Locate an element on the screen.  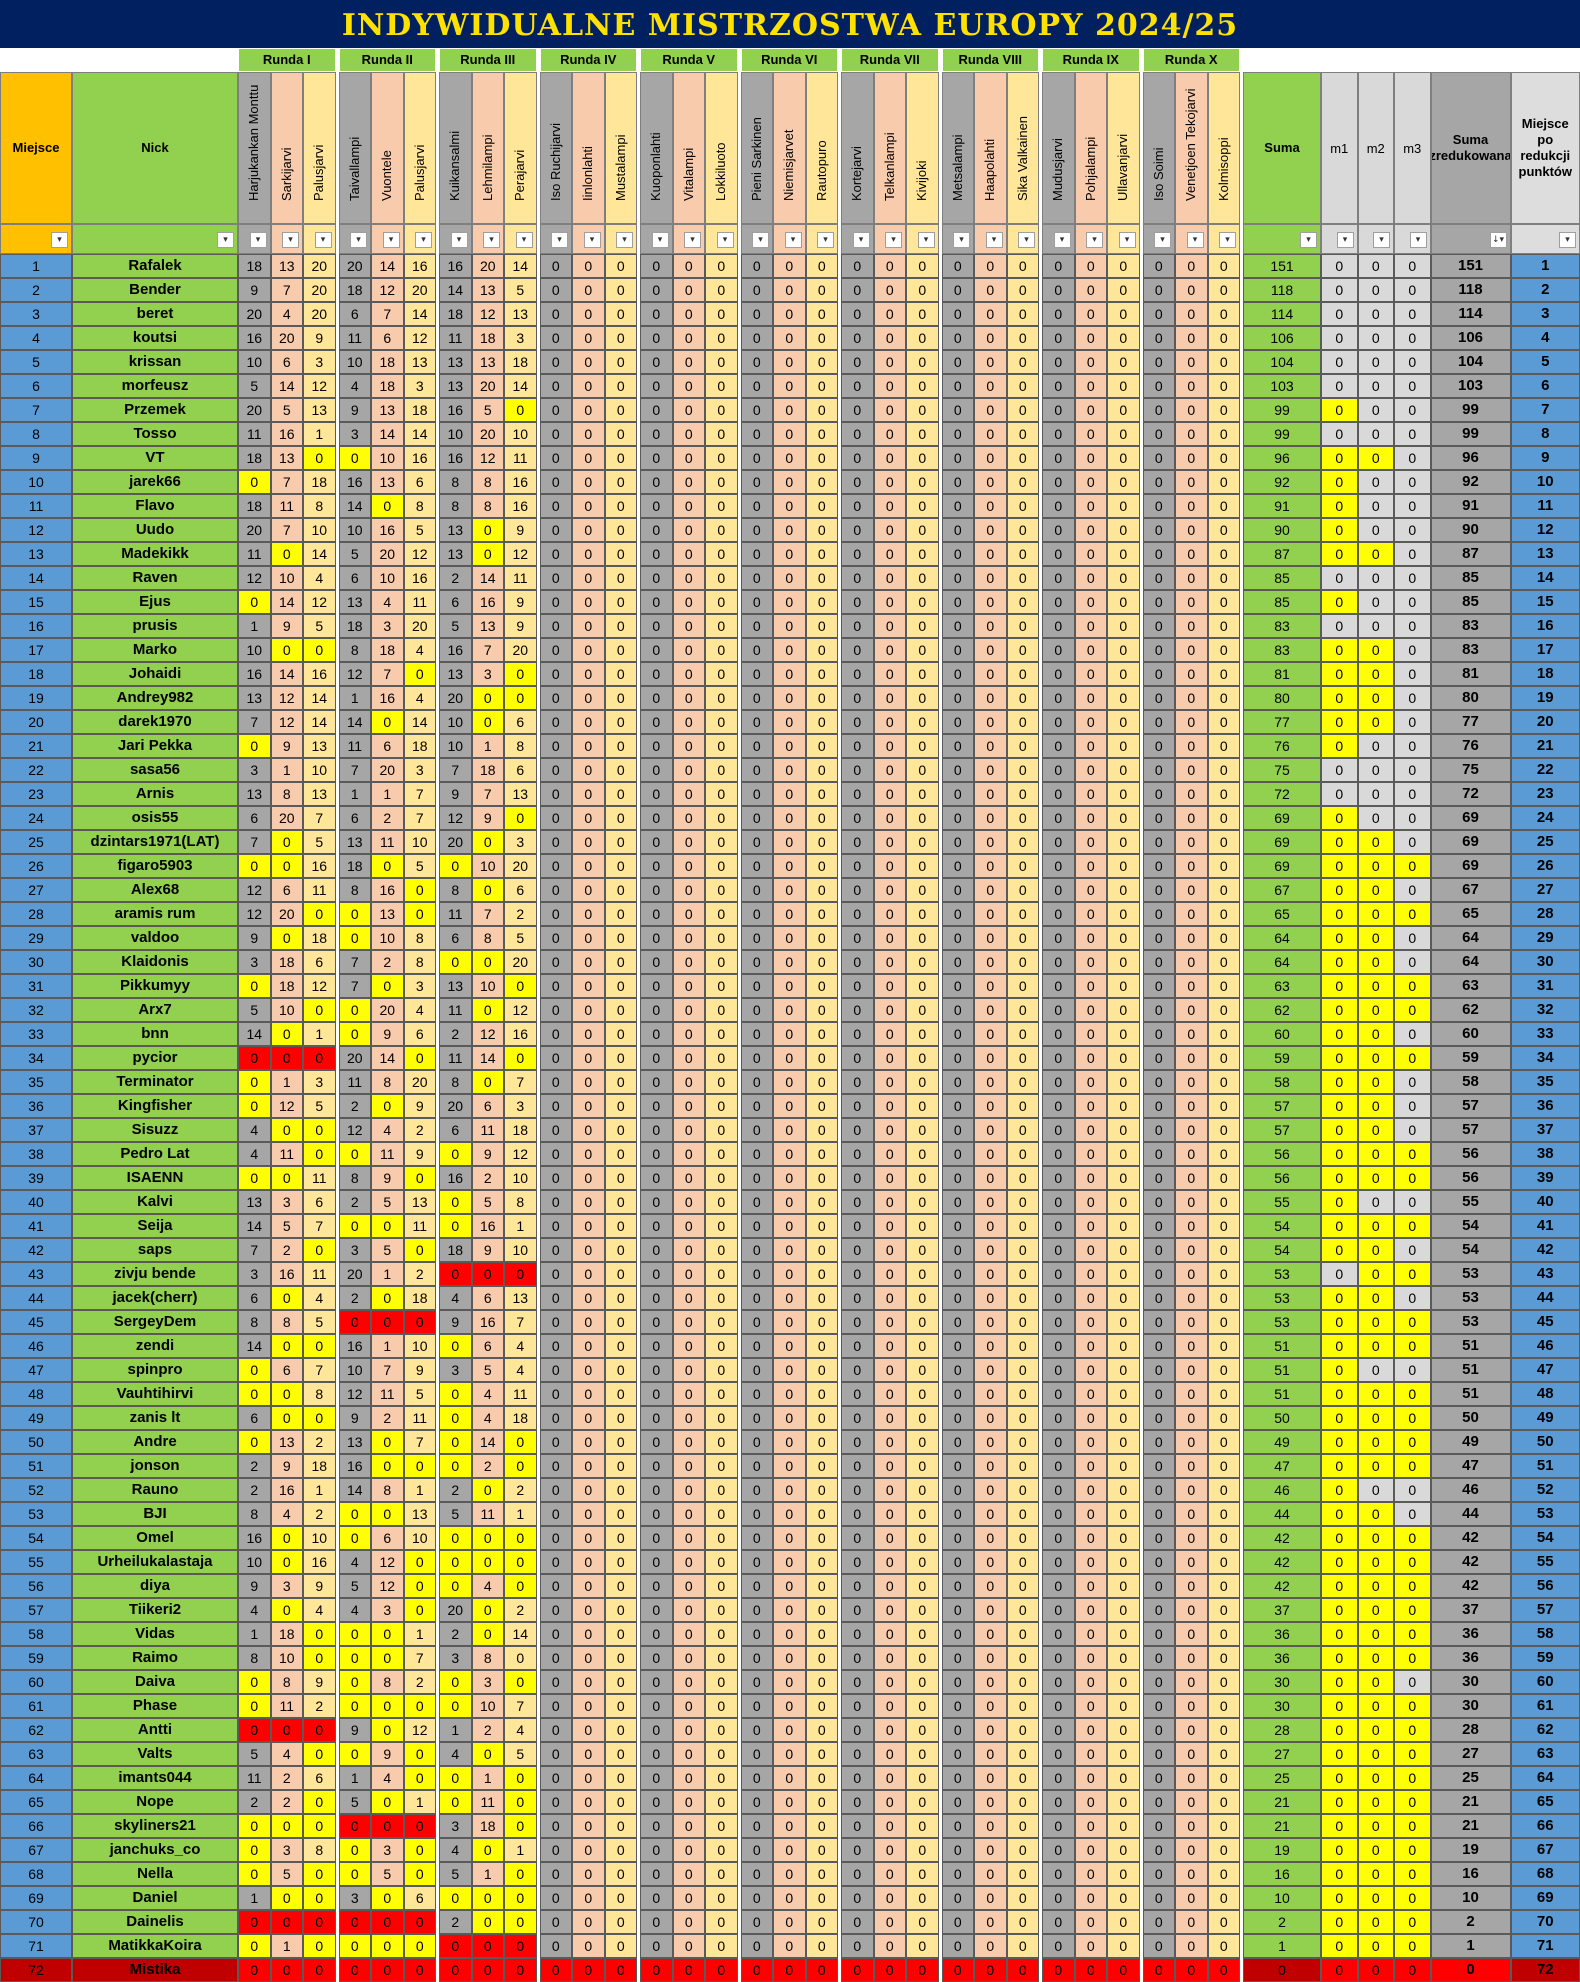
stage-score: 9 is located at coordinates (286, 626).